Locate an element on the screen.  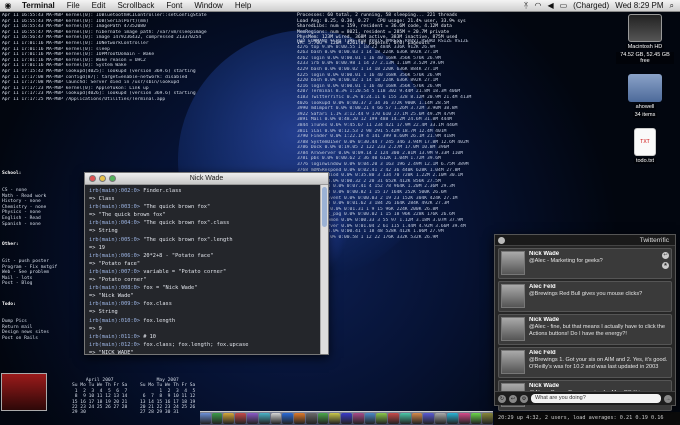
spotlight-icon: ⌕ is located at coordinates (672, 6).